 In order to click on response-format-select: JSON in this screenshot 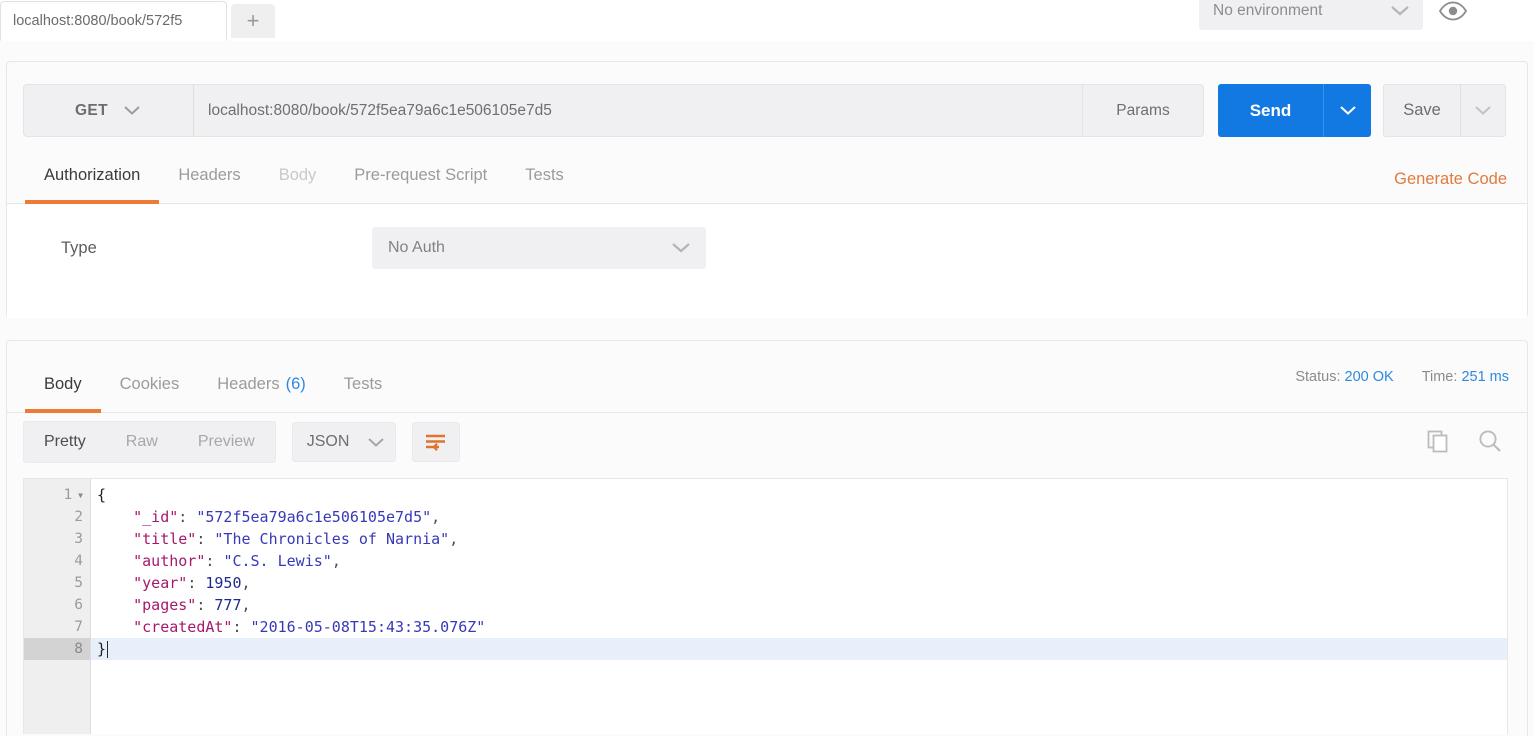, I will do `click(343, 442)`.